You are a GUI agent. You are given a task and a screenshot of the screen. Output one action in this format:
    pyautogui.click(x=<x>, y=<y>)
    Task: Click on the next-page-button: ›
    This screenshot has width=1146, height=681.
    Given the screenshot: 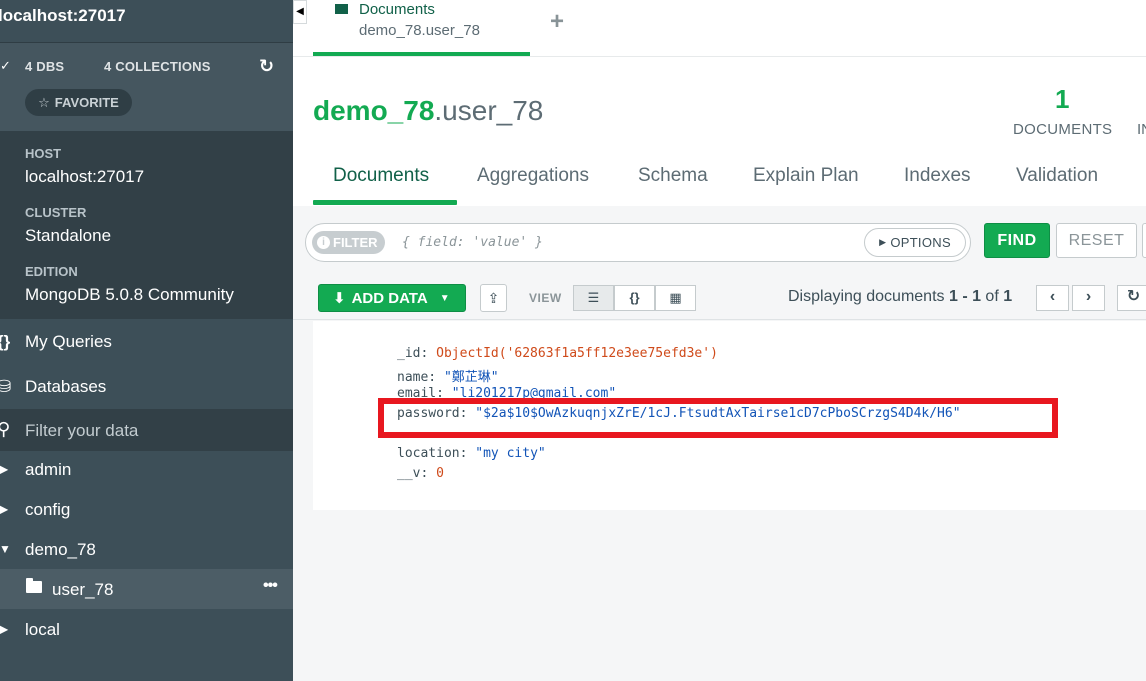 What is the action you would take?
    pyautogui.click(x=1088, y=298)
    